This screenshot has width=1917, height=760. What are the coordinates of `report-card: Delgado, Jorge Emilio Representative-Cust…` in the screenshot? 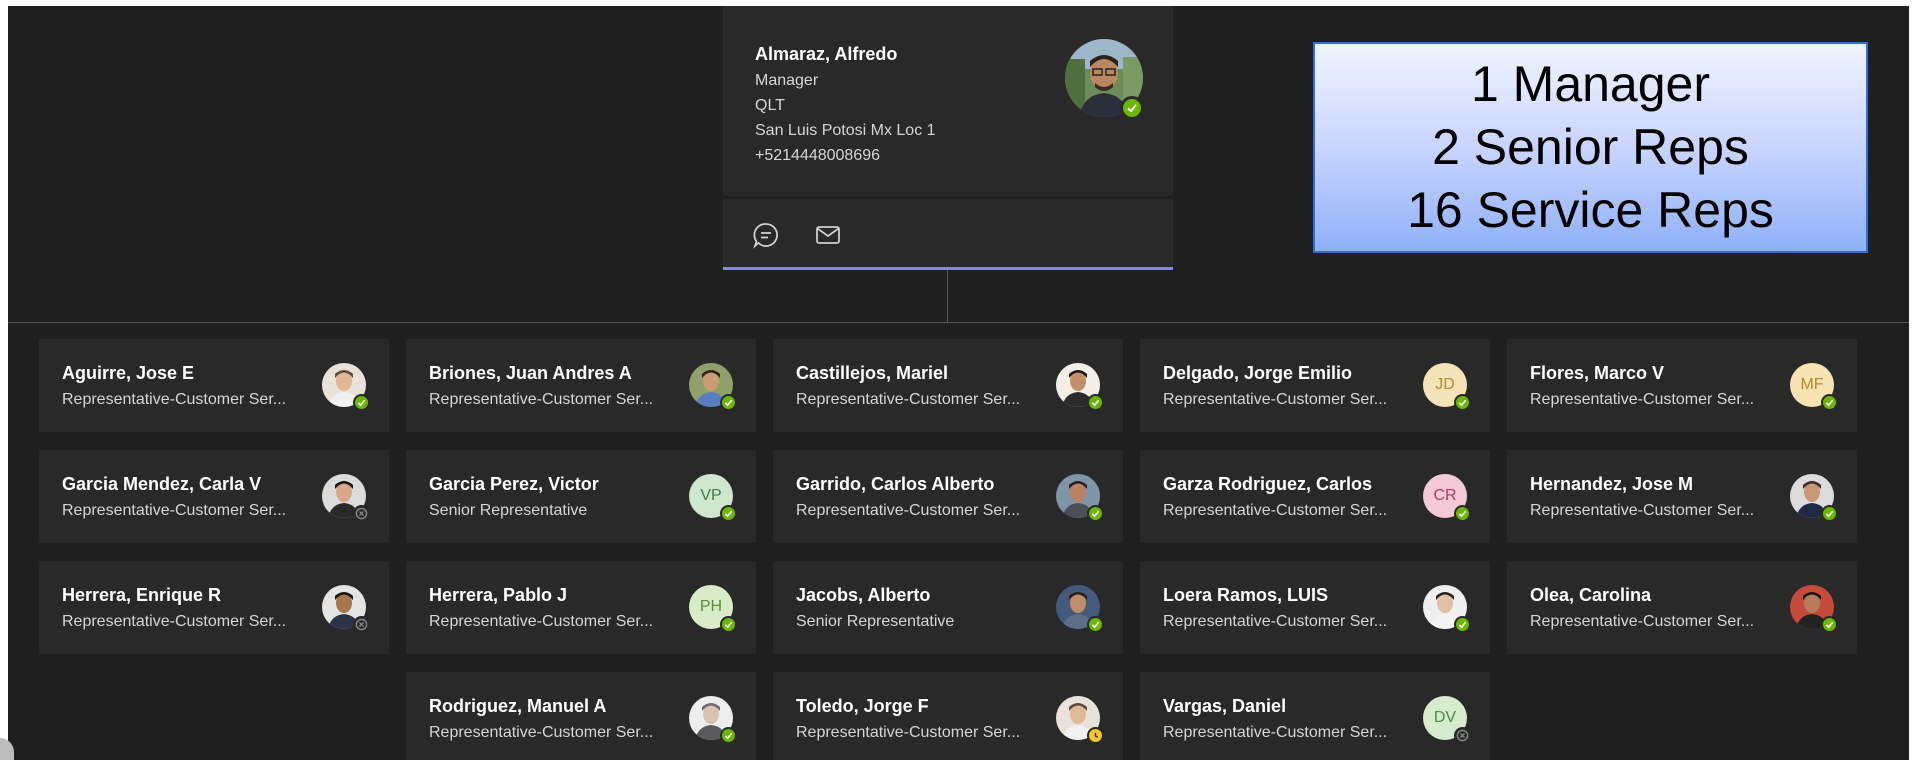 It's located at (1315, 385).